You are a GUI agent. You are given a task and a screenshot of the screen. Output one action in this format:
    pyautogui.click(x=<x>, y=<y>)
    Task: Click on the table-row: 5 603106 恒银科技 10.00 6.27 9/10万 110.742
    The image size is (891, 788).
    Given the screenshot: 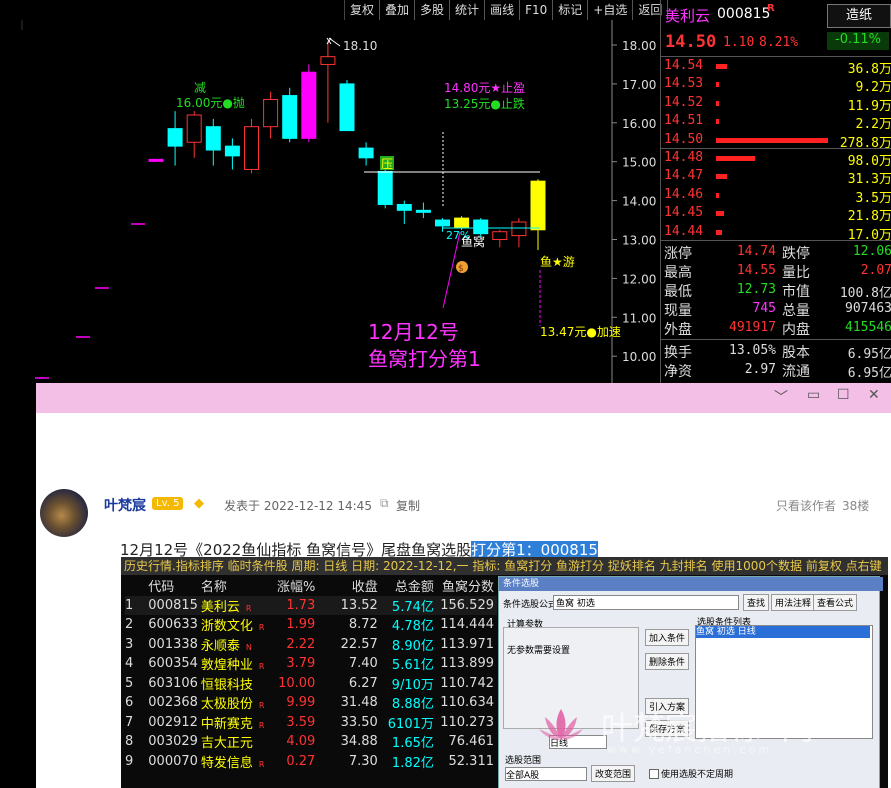 What is the action you would take?
    pyautogui.click(x=311, y=684)
    